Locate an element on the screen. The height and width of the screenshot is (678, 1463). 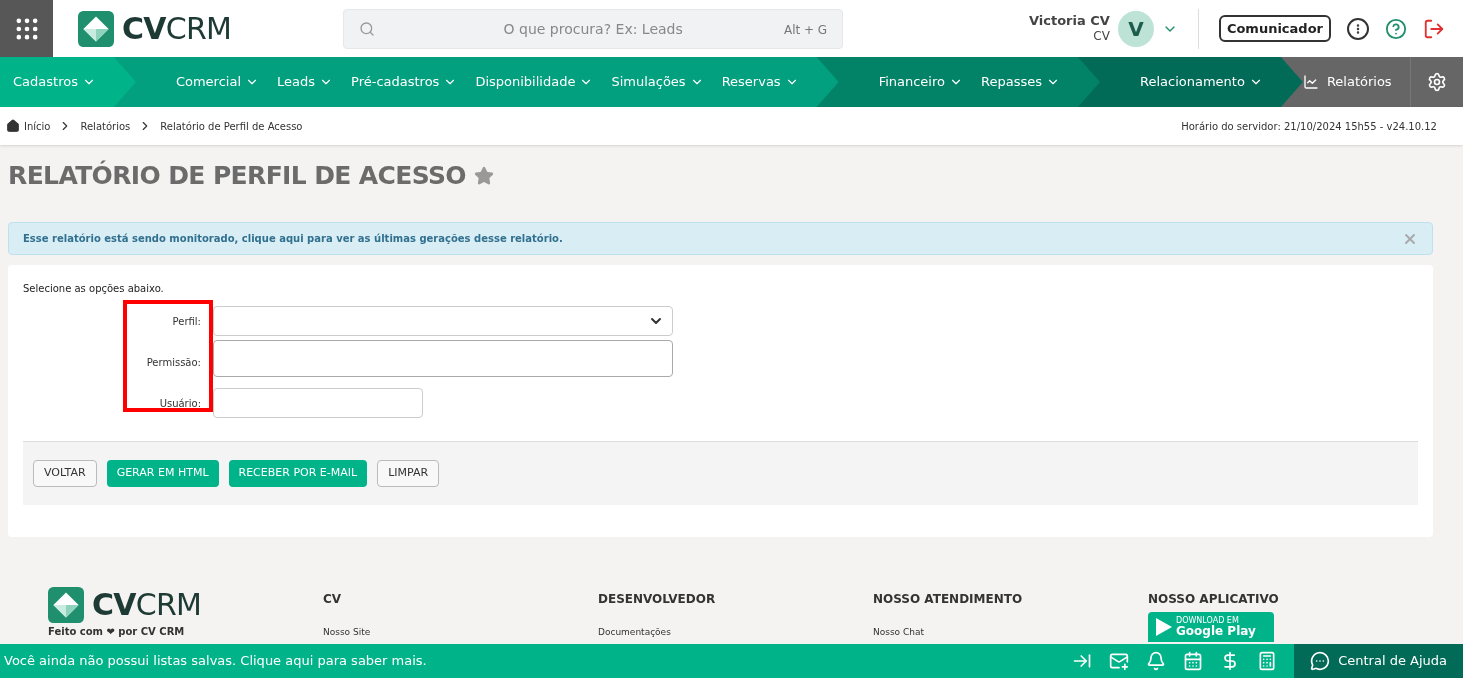
field-label: Permissão: is located at coordinates (173, 362).